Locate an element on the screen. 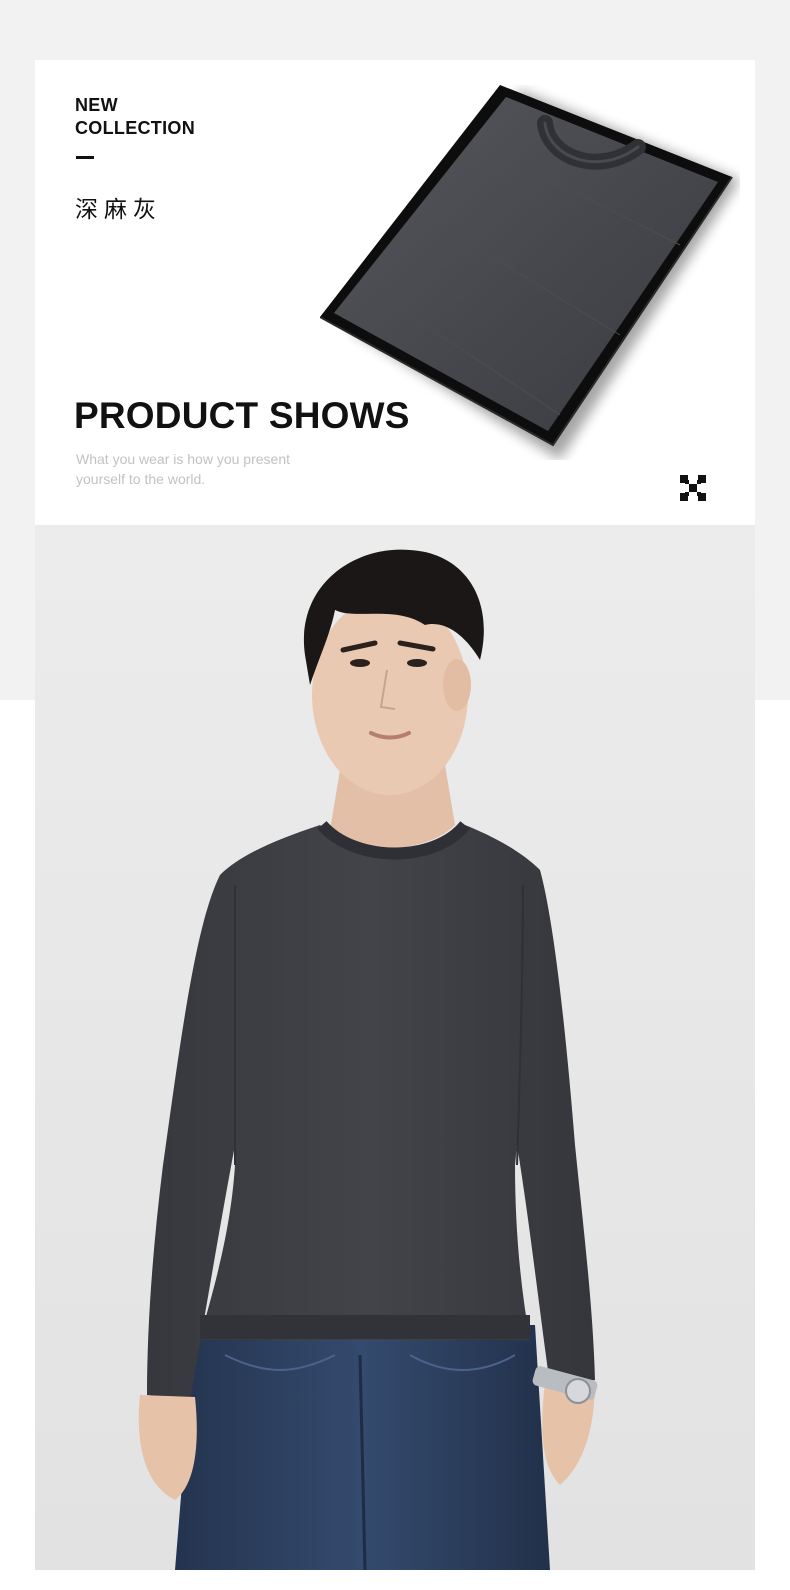 The height and width of the screenshot is (1590, 790). headline: PRODUCT SHOWS is located at coordinates (242, 415).